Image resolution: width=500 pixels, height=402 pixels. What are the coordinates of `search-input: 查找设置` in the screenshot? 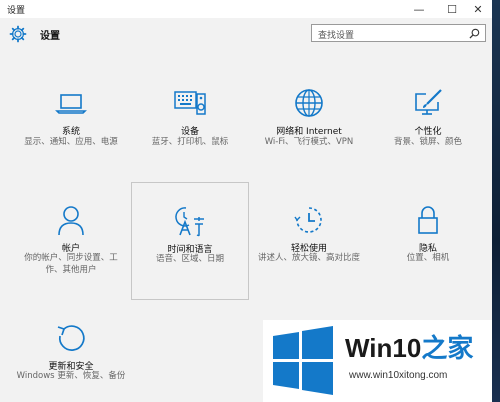 It's located at (398, 33).